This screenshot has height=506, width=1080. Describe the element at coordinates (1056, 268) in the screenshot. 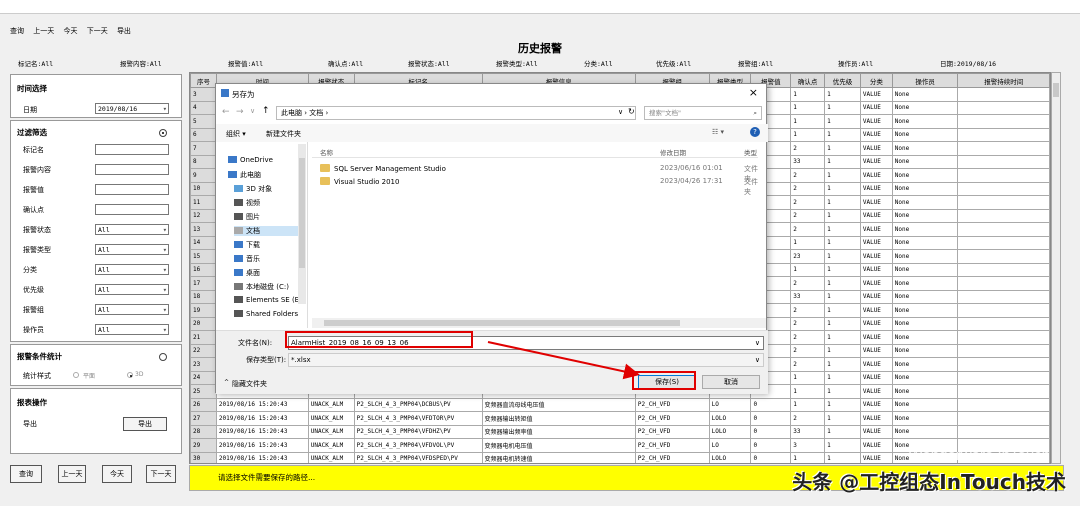

I see `table-scrollbar` at that location.